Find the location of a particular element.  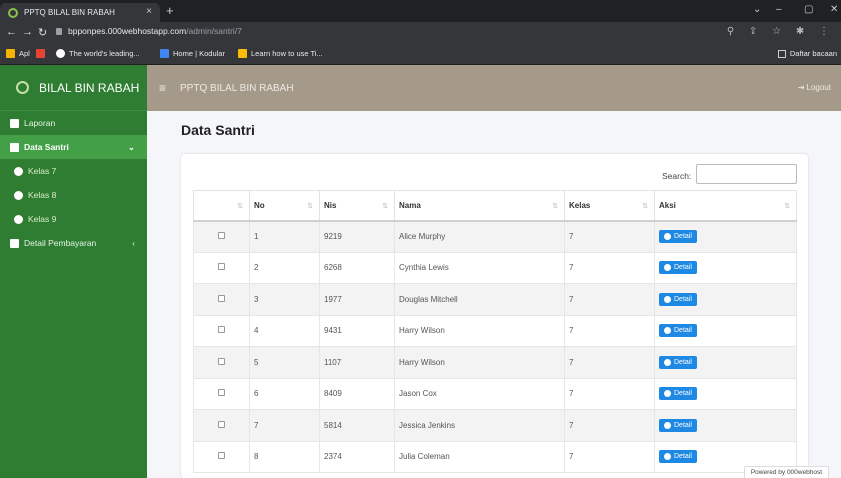

column-header-no: No ⇅ is located at coordinates (284, 206).